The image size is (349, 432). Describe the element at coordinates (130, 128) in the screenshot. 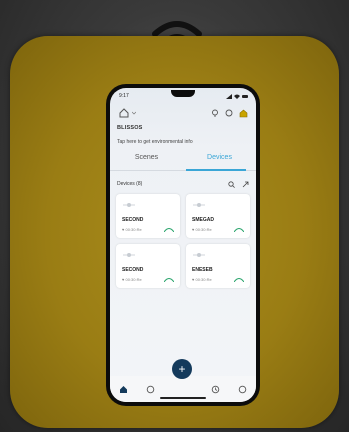

I see `home-title: BLISSOS` at that location.